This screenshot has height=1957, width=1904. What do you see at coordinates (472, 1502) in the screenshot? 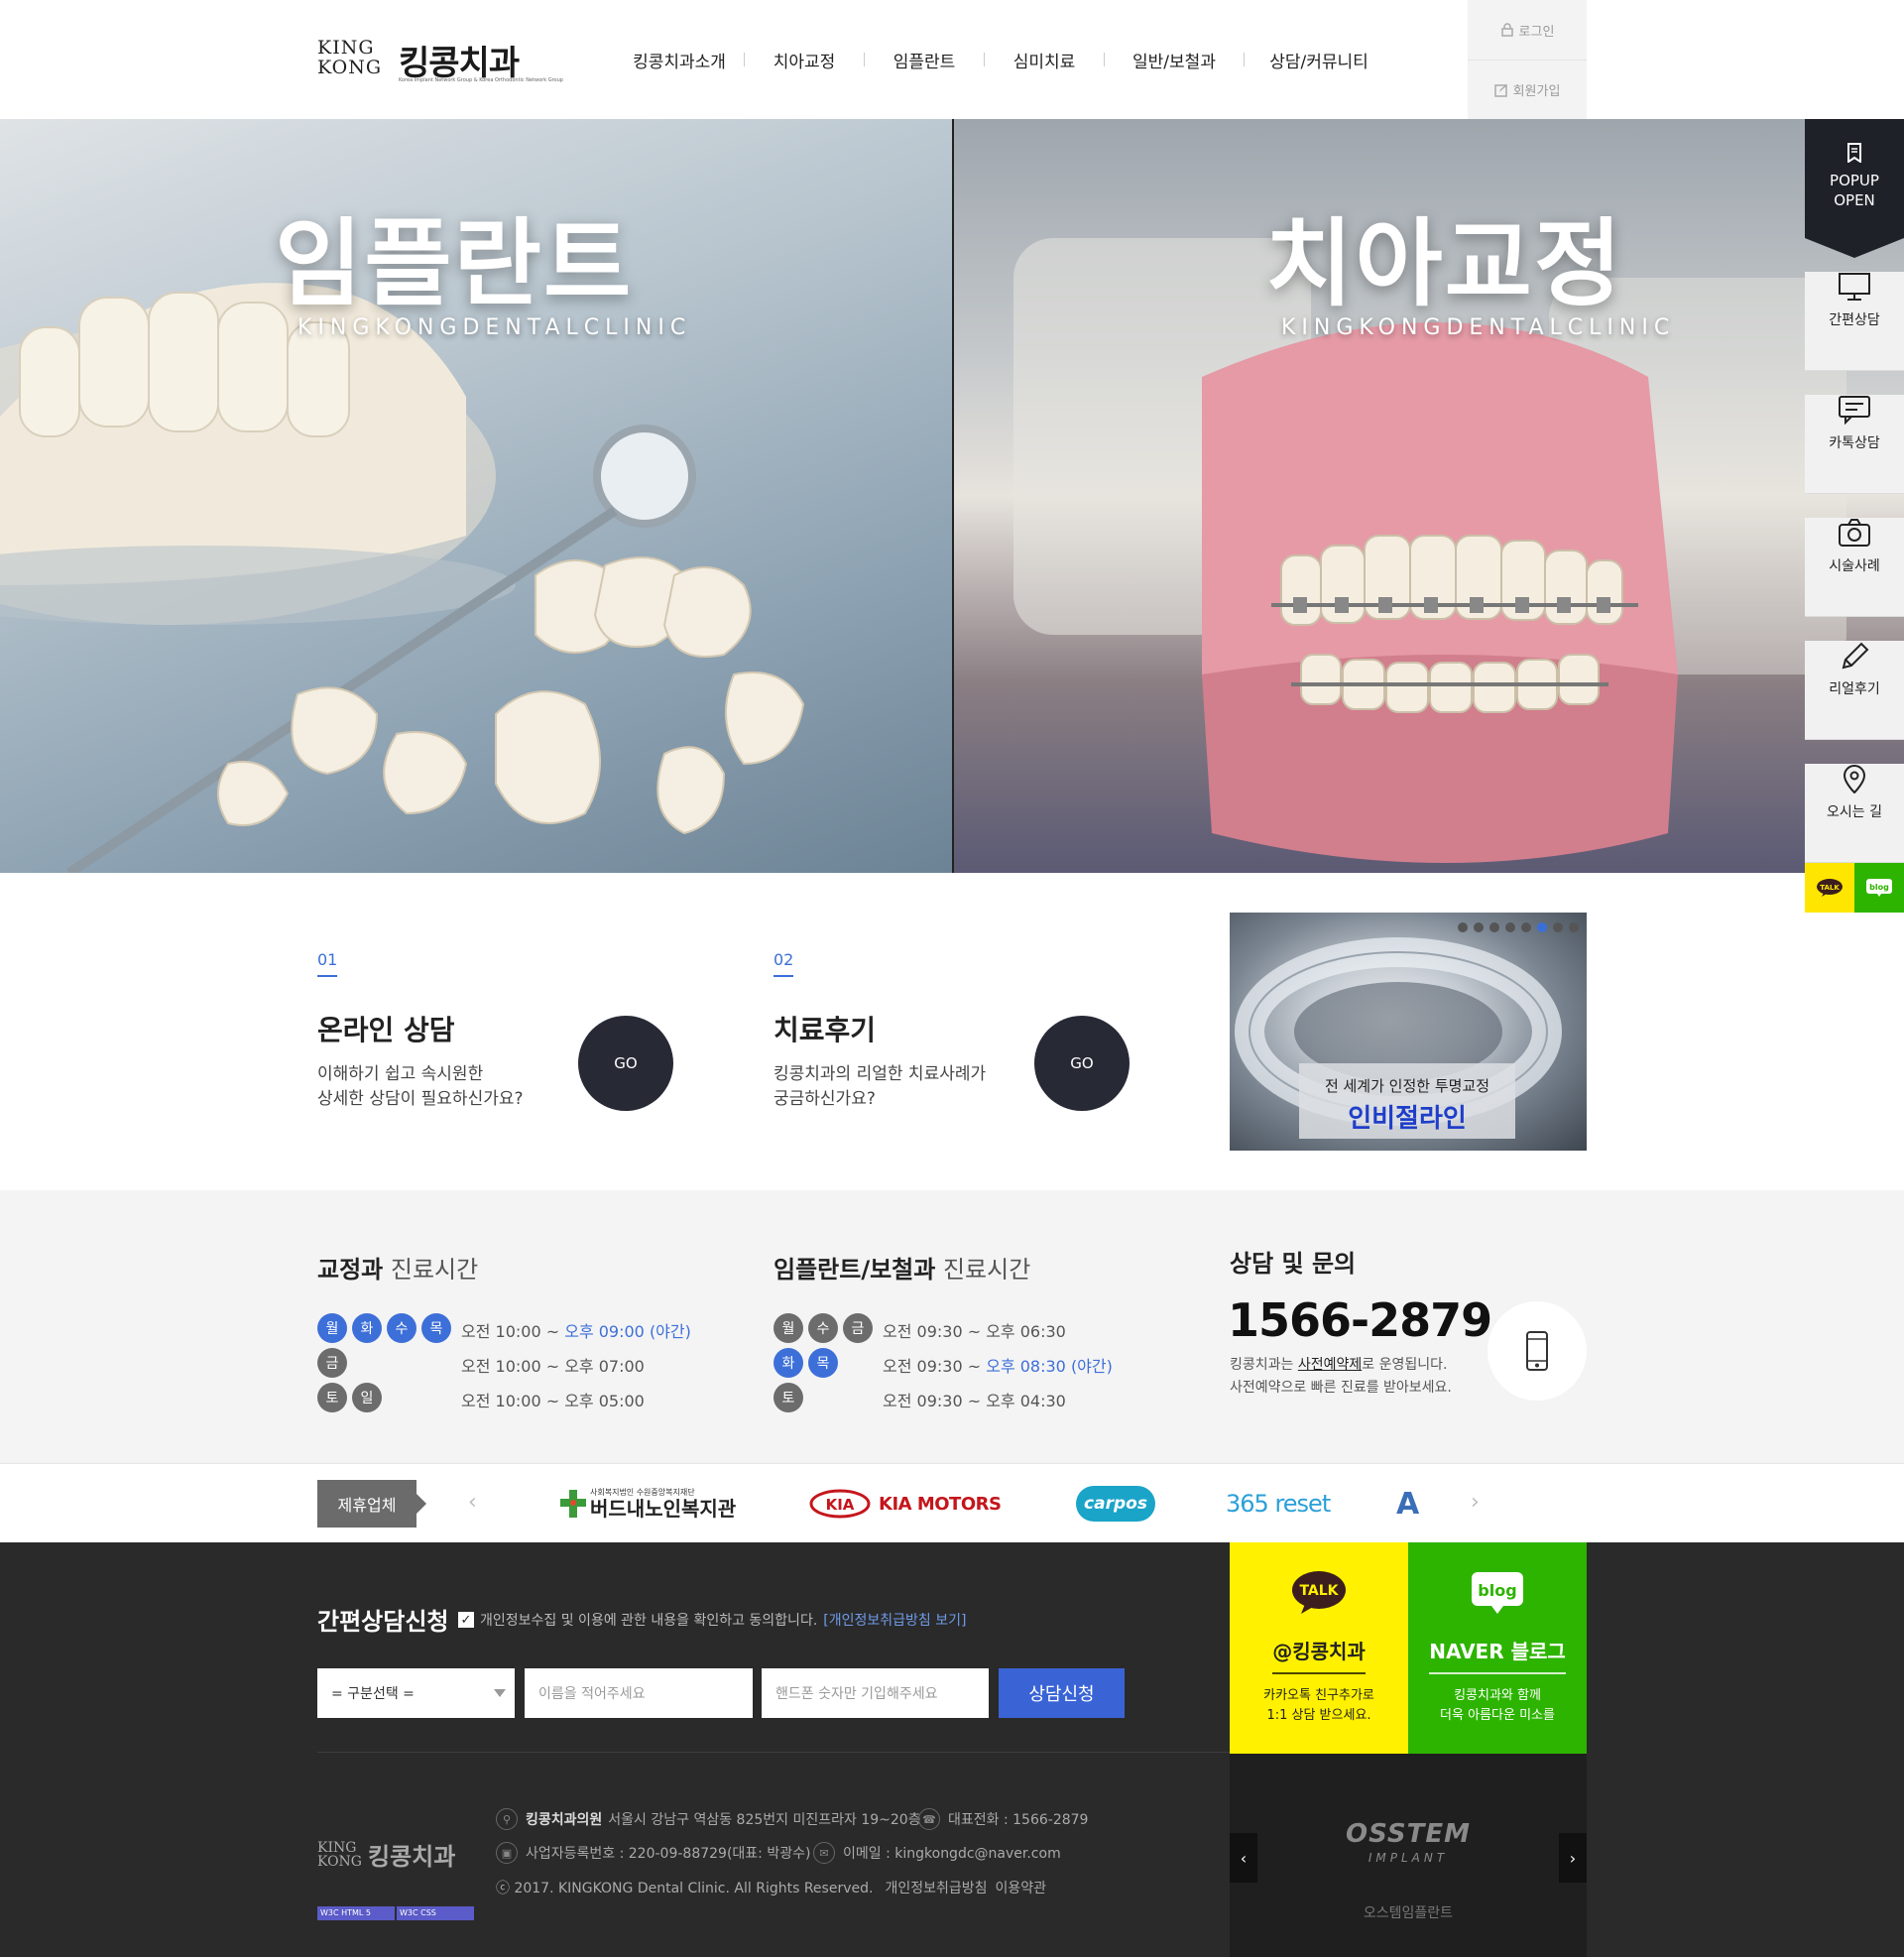
I see `partners-prev-icon: ‹` at bounding box center [472, 1502].